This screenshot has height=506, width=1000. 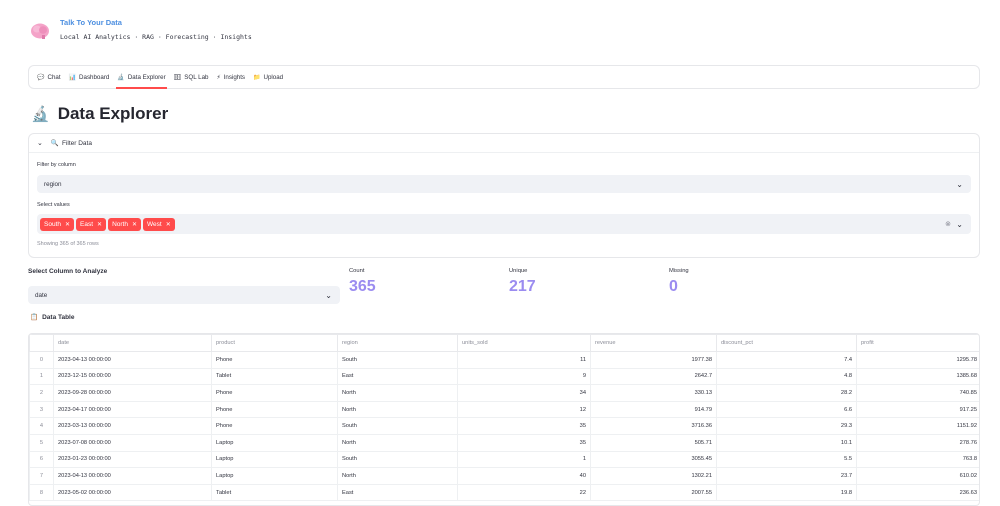 I want to click on chart-icon: 📊, so click(x=72, y=77).